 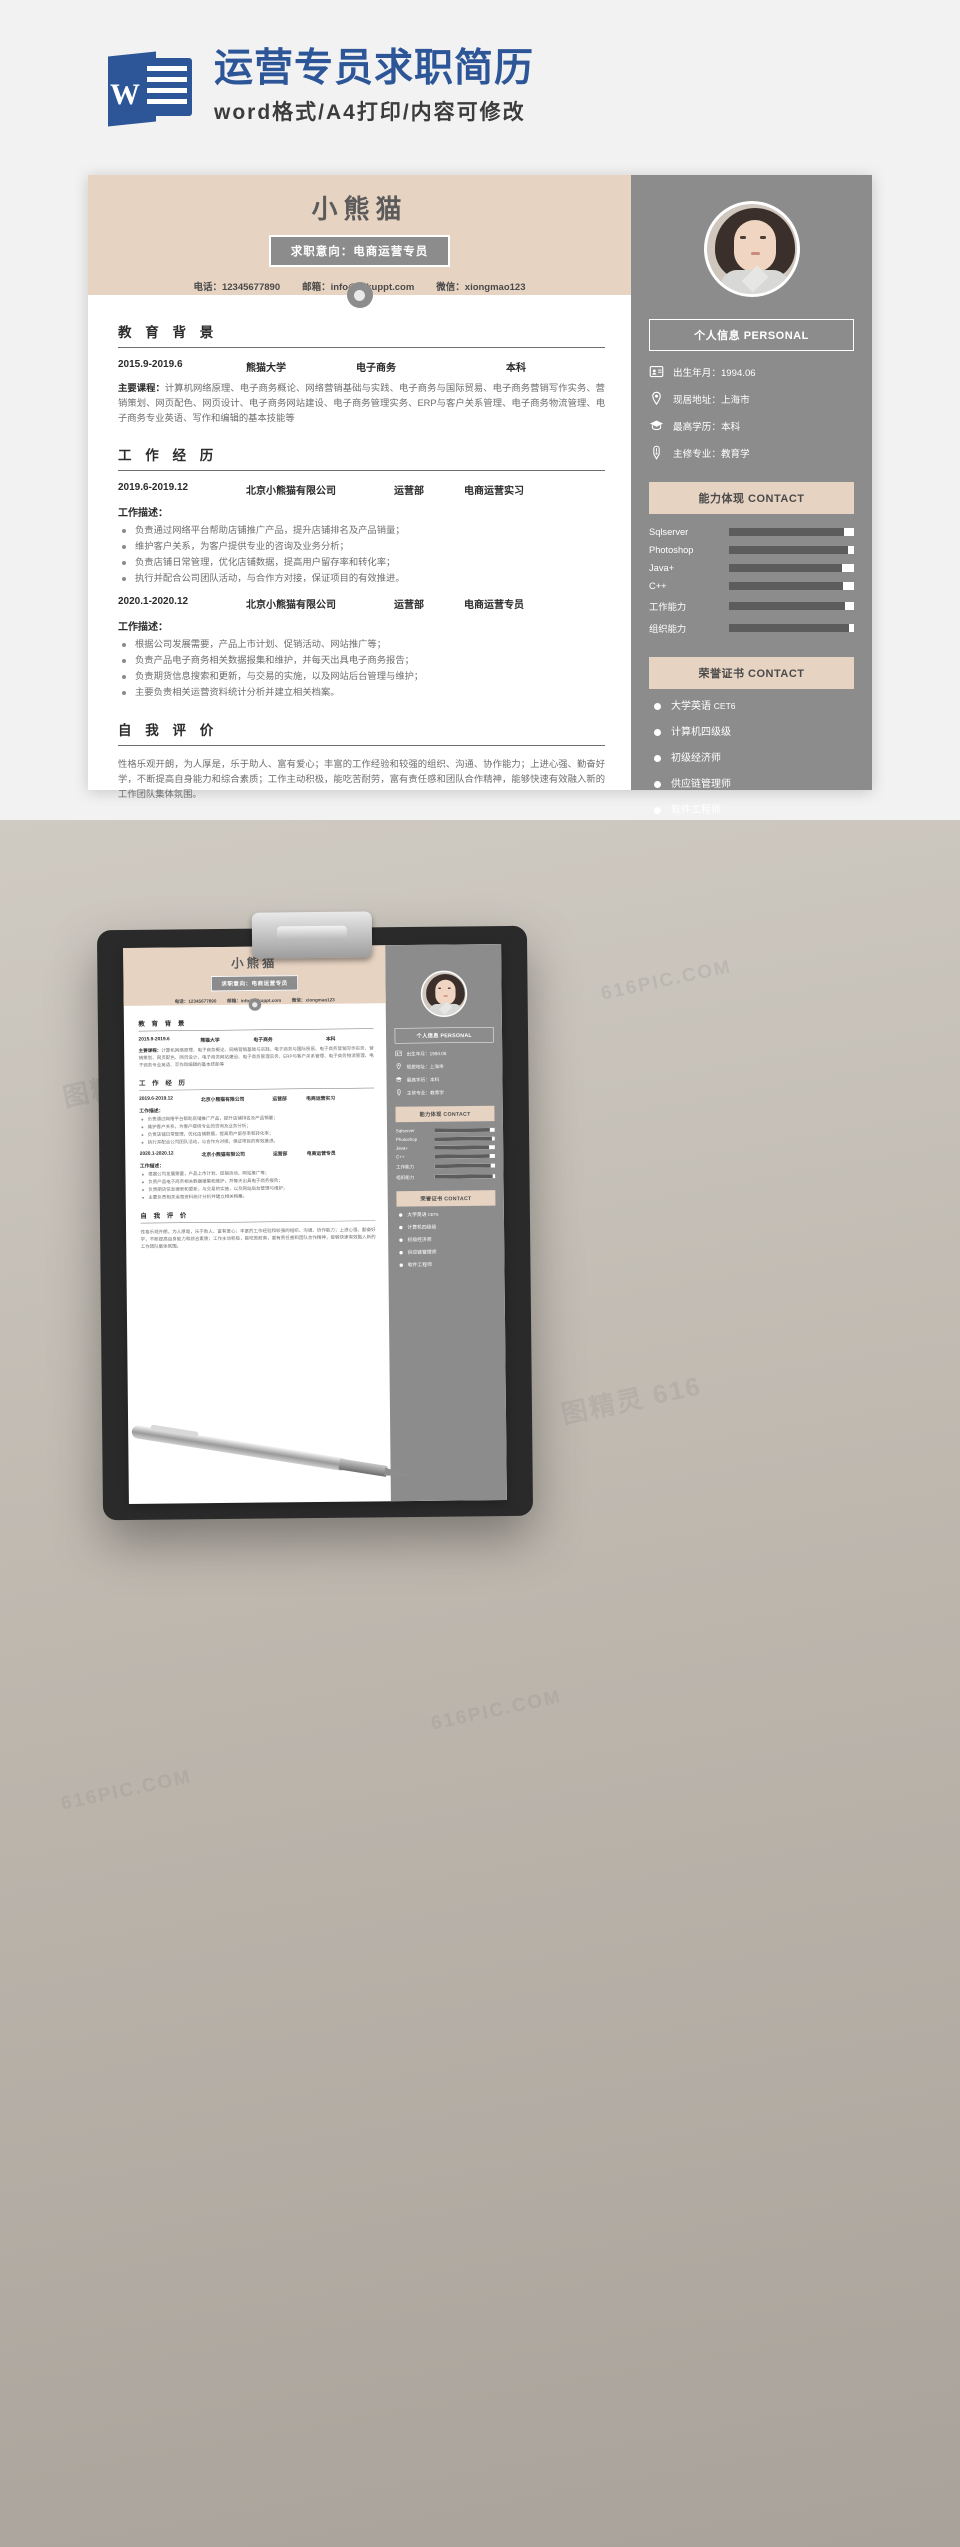 What do you see at coordinates (425, 1067) in the screenshot?
I see `personal-info-label-copy: 现居地址：上海市` at bounding box center [425, 1067].